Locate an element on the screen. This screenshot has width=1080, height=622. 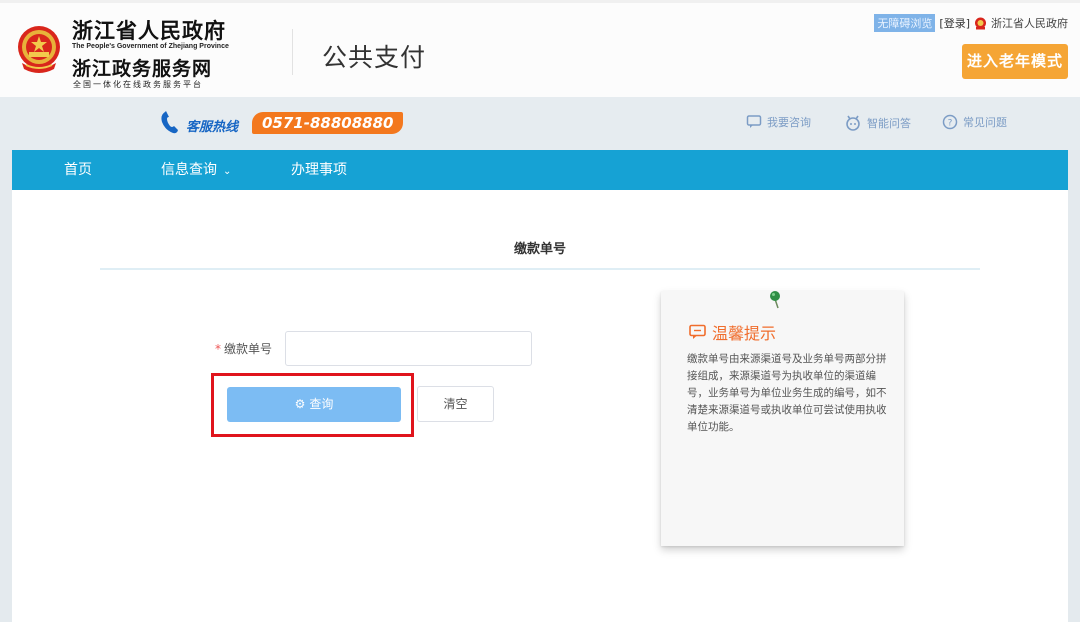
pushpin-icon is located at coordinates (775, 300).